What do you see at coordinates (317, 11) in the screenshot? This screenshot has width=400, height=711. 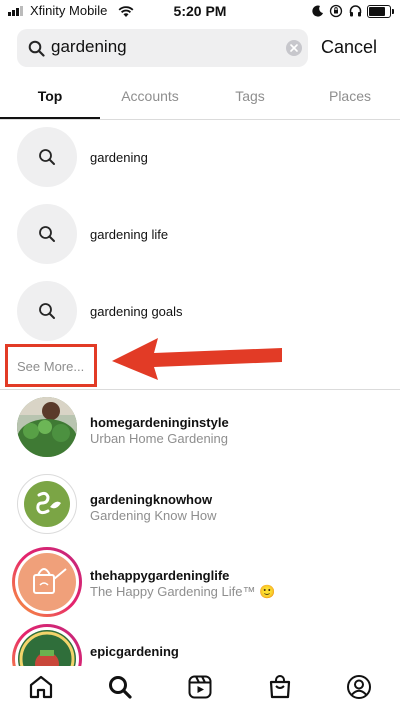 I see `moon-icon` at bounding box center [317, 11].